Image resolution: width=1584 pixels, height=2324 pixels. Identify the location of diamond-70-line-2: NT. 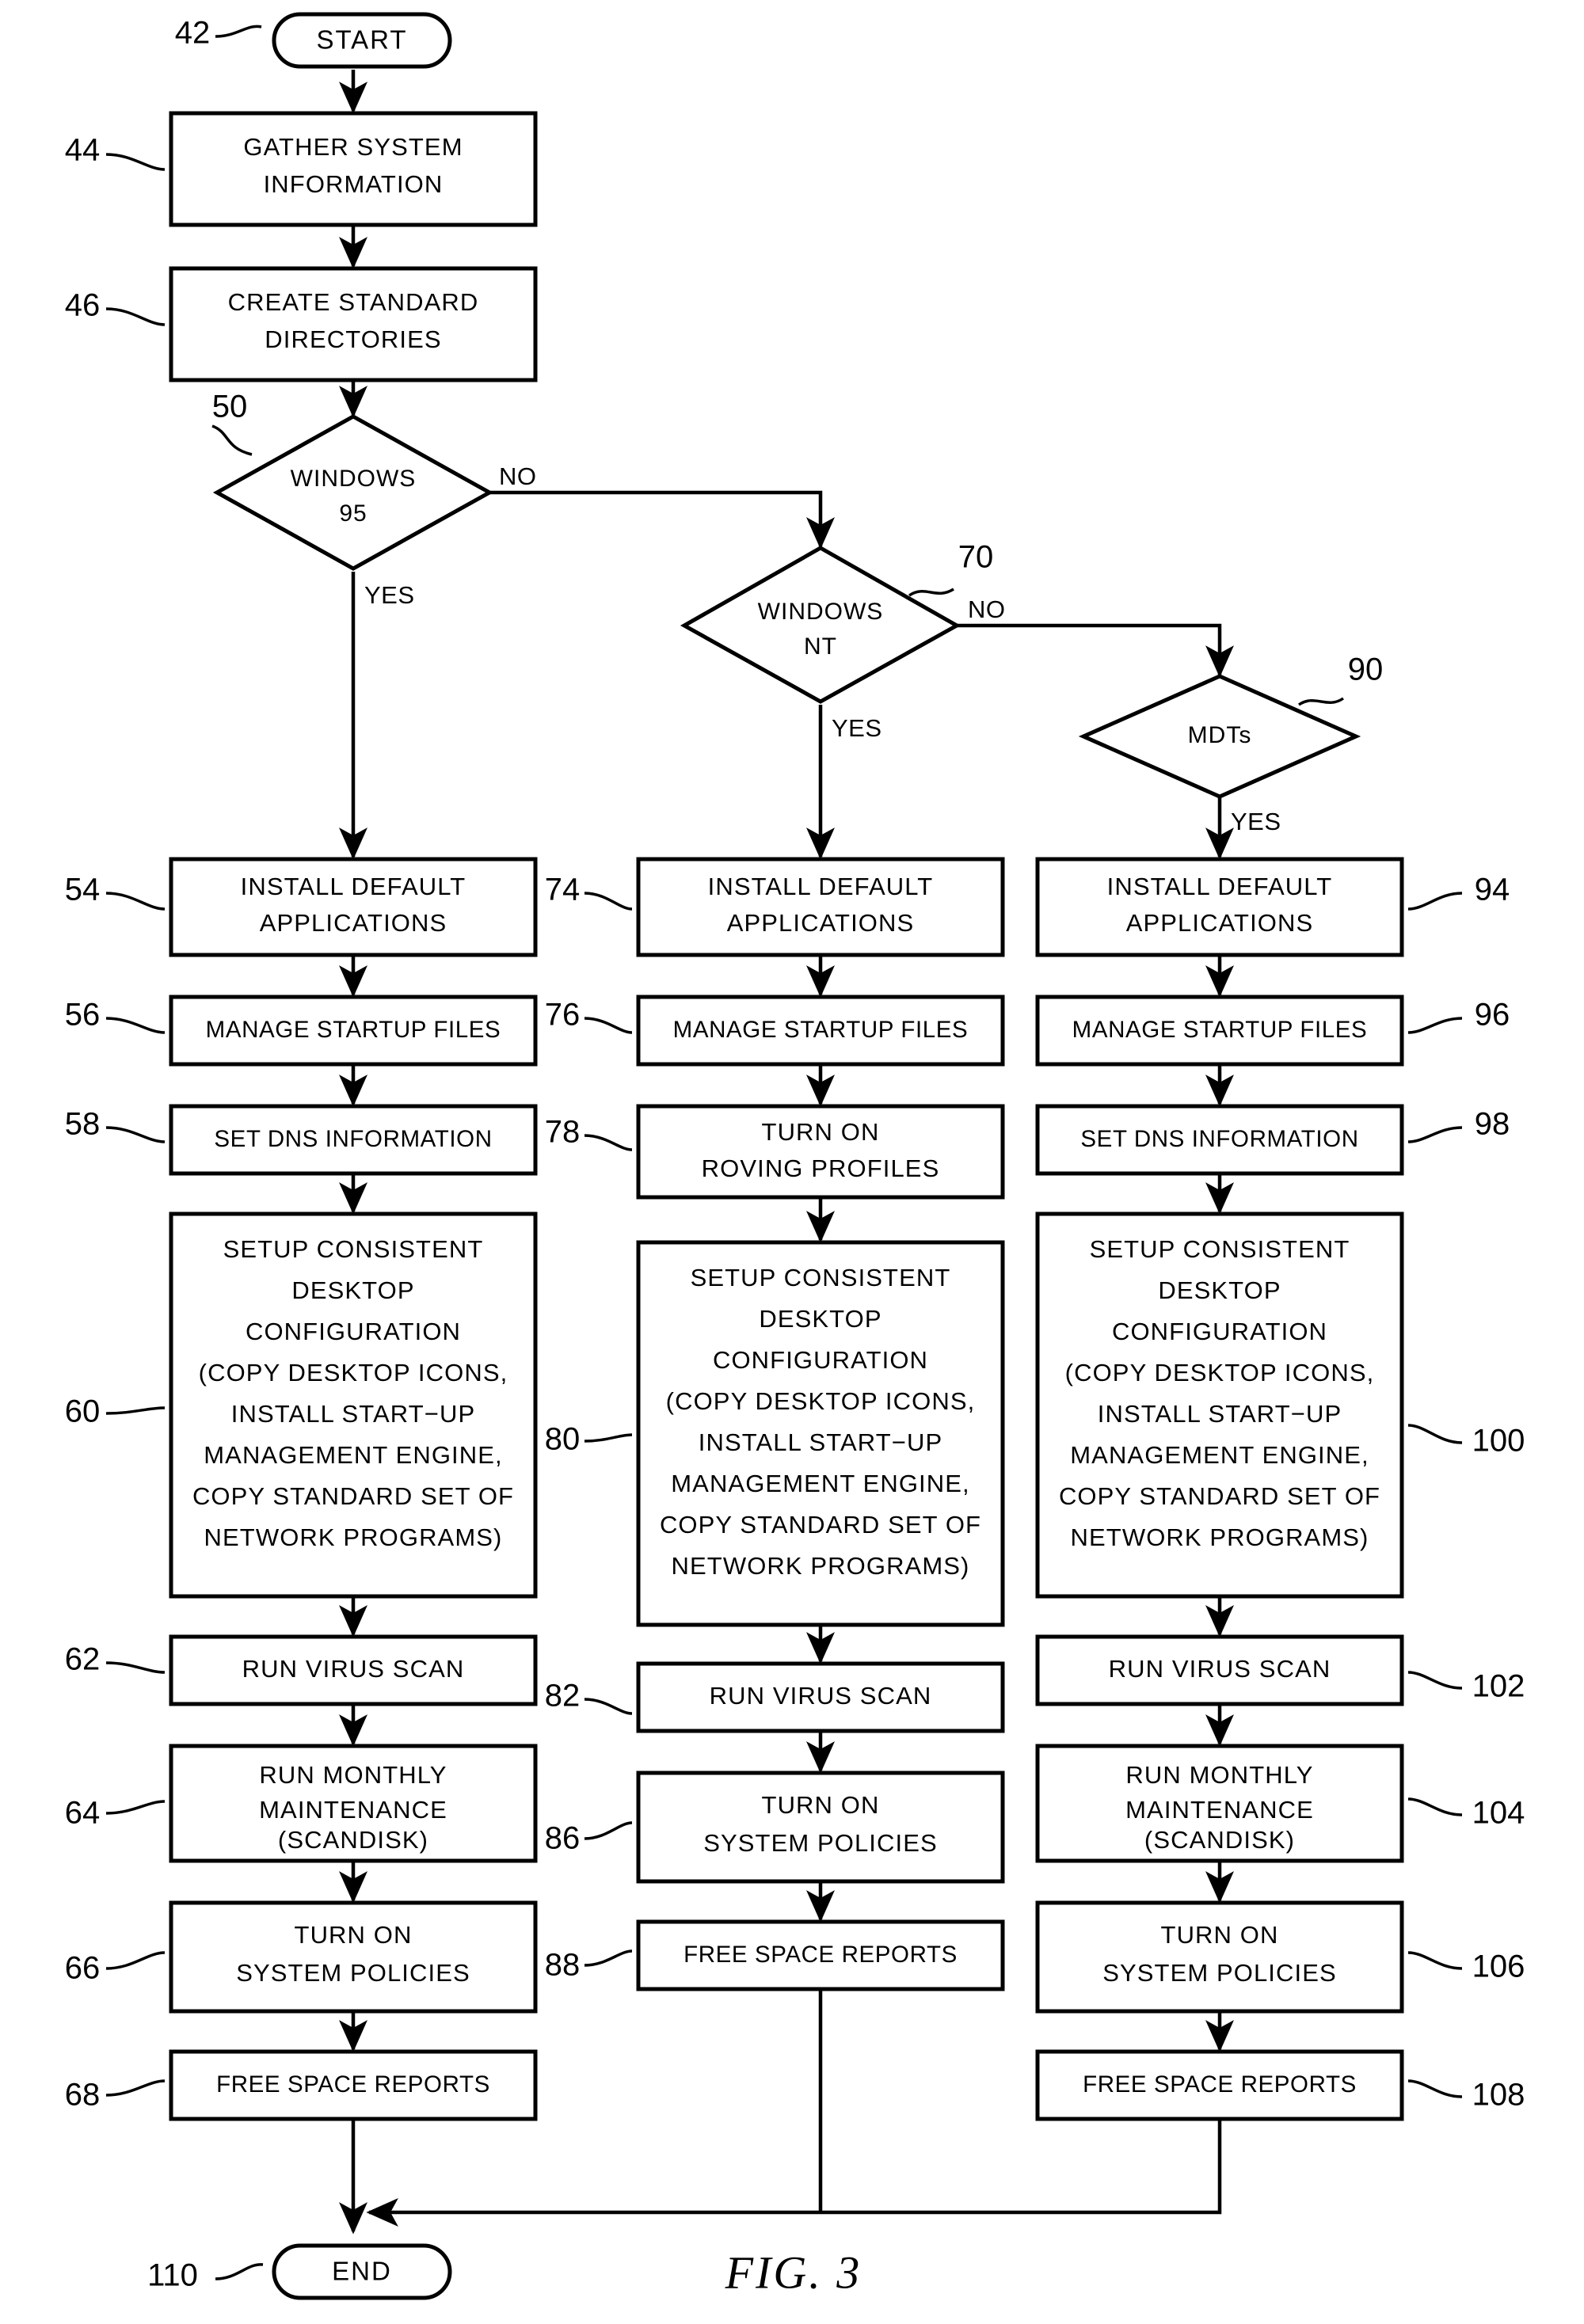
(820, 646).